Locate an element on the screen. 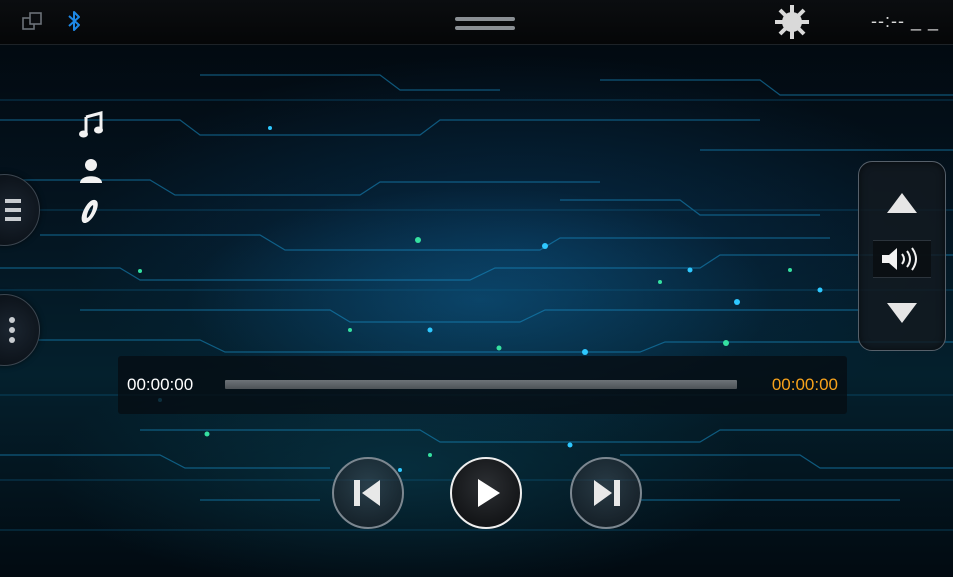  volume-indicator is located at coordinates (902, 259).